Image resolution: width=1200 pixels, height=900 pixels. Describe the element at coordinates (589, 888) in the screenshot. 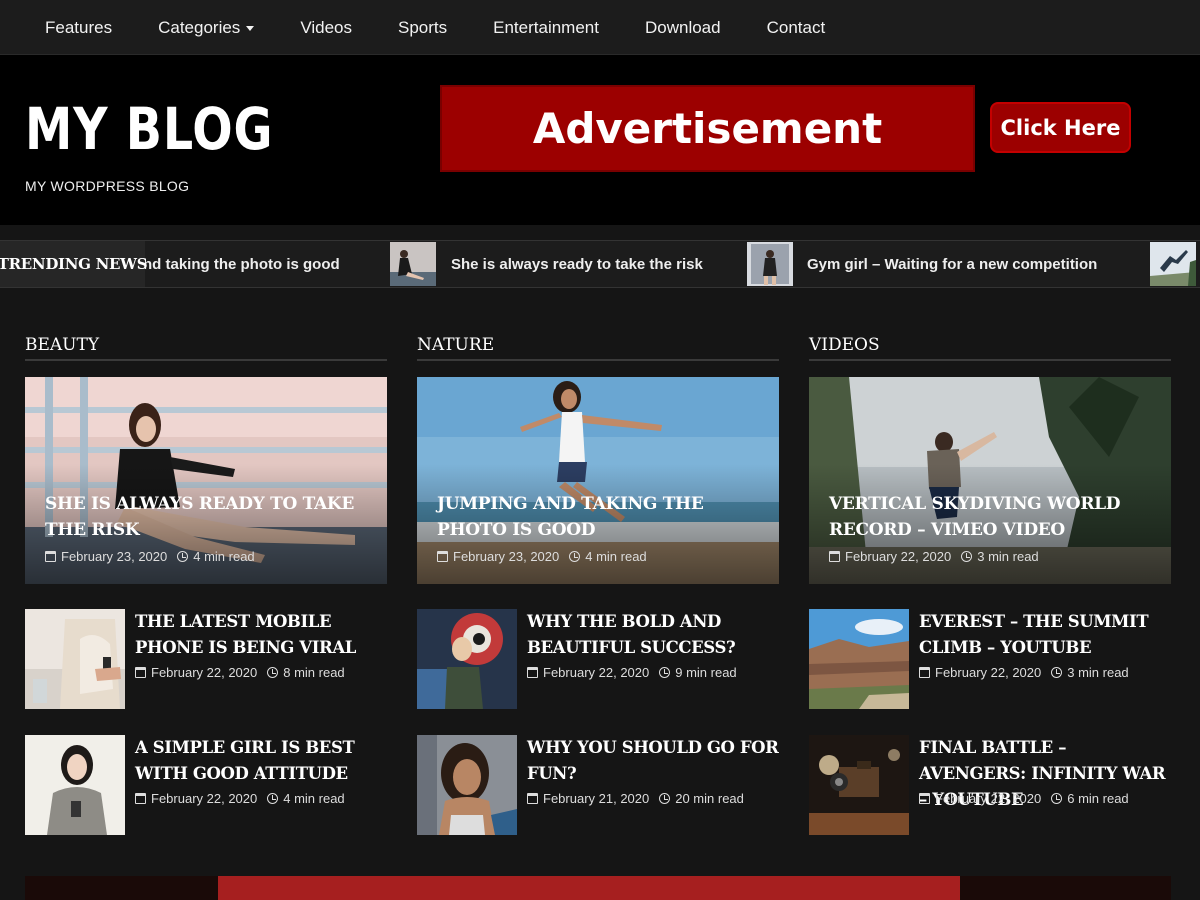

I see `bottom-banner-strip` at that location.